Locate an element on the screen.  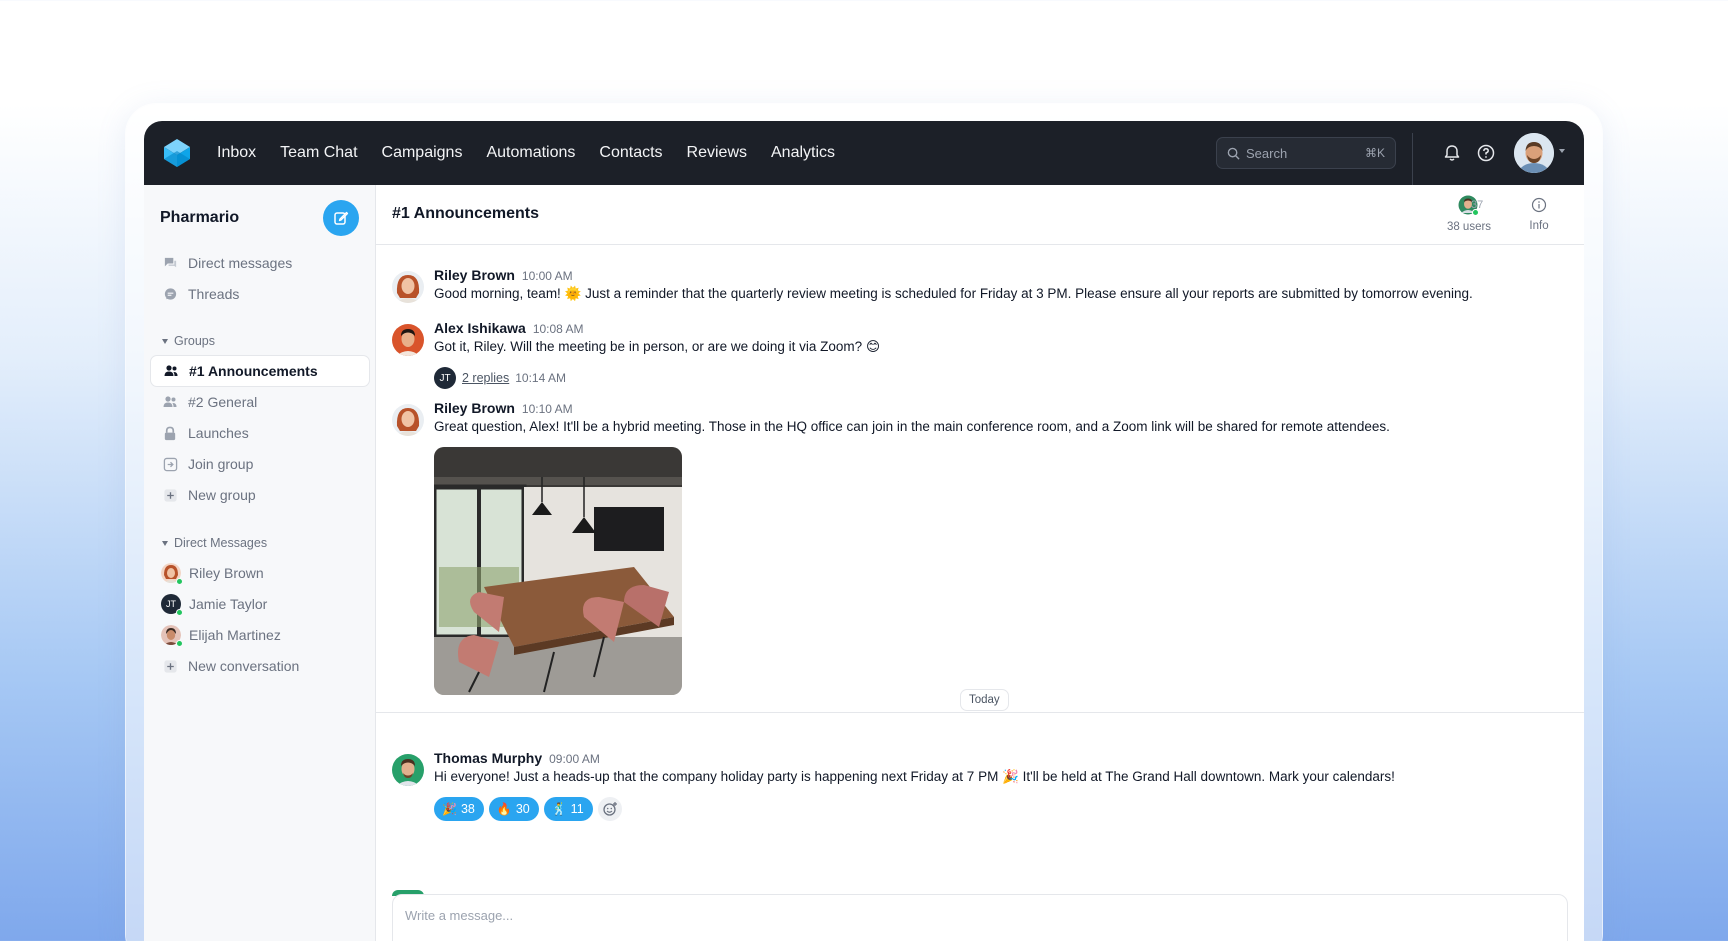
sidebar-item-join-group: Join group is located at coordinates (260, 464).